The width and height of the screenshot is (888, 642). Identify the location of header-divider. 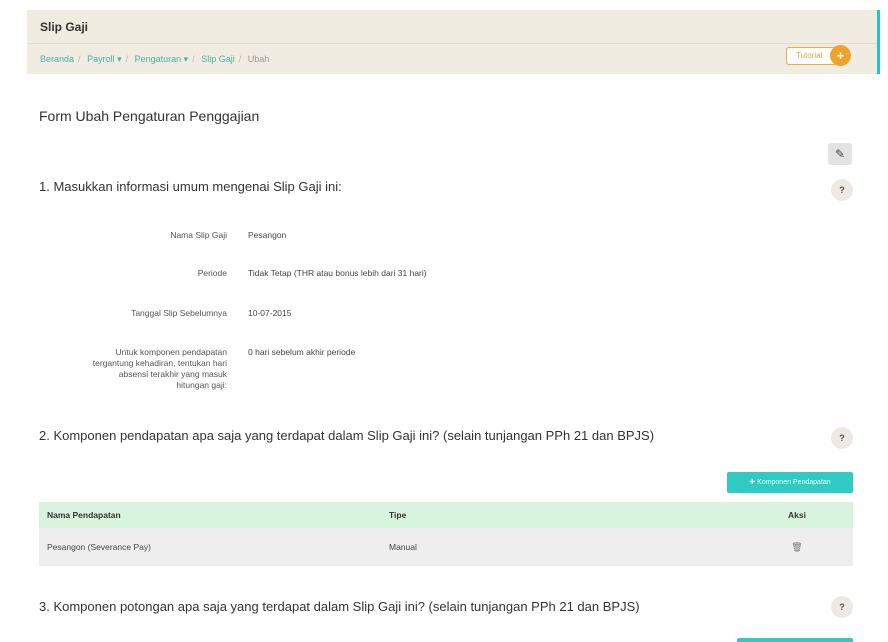
(452, 43).